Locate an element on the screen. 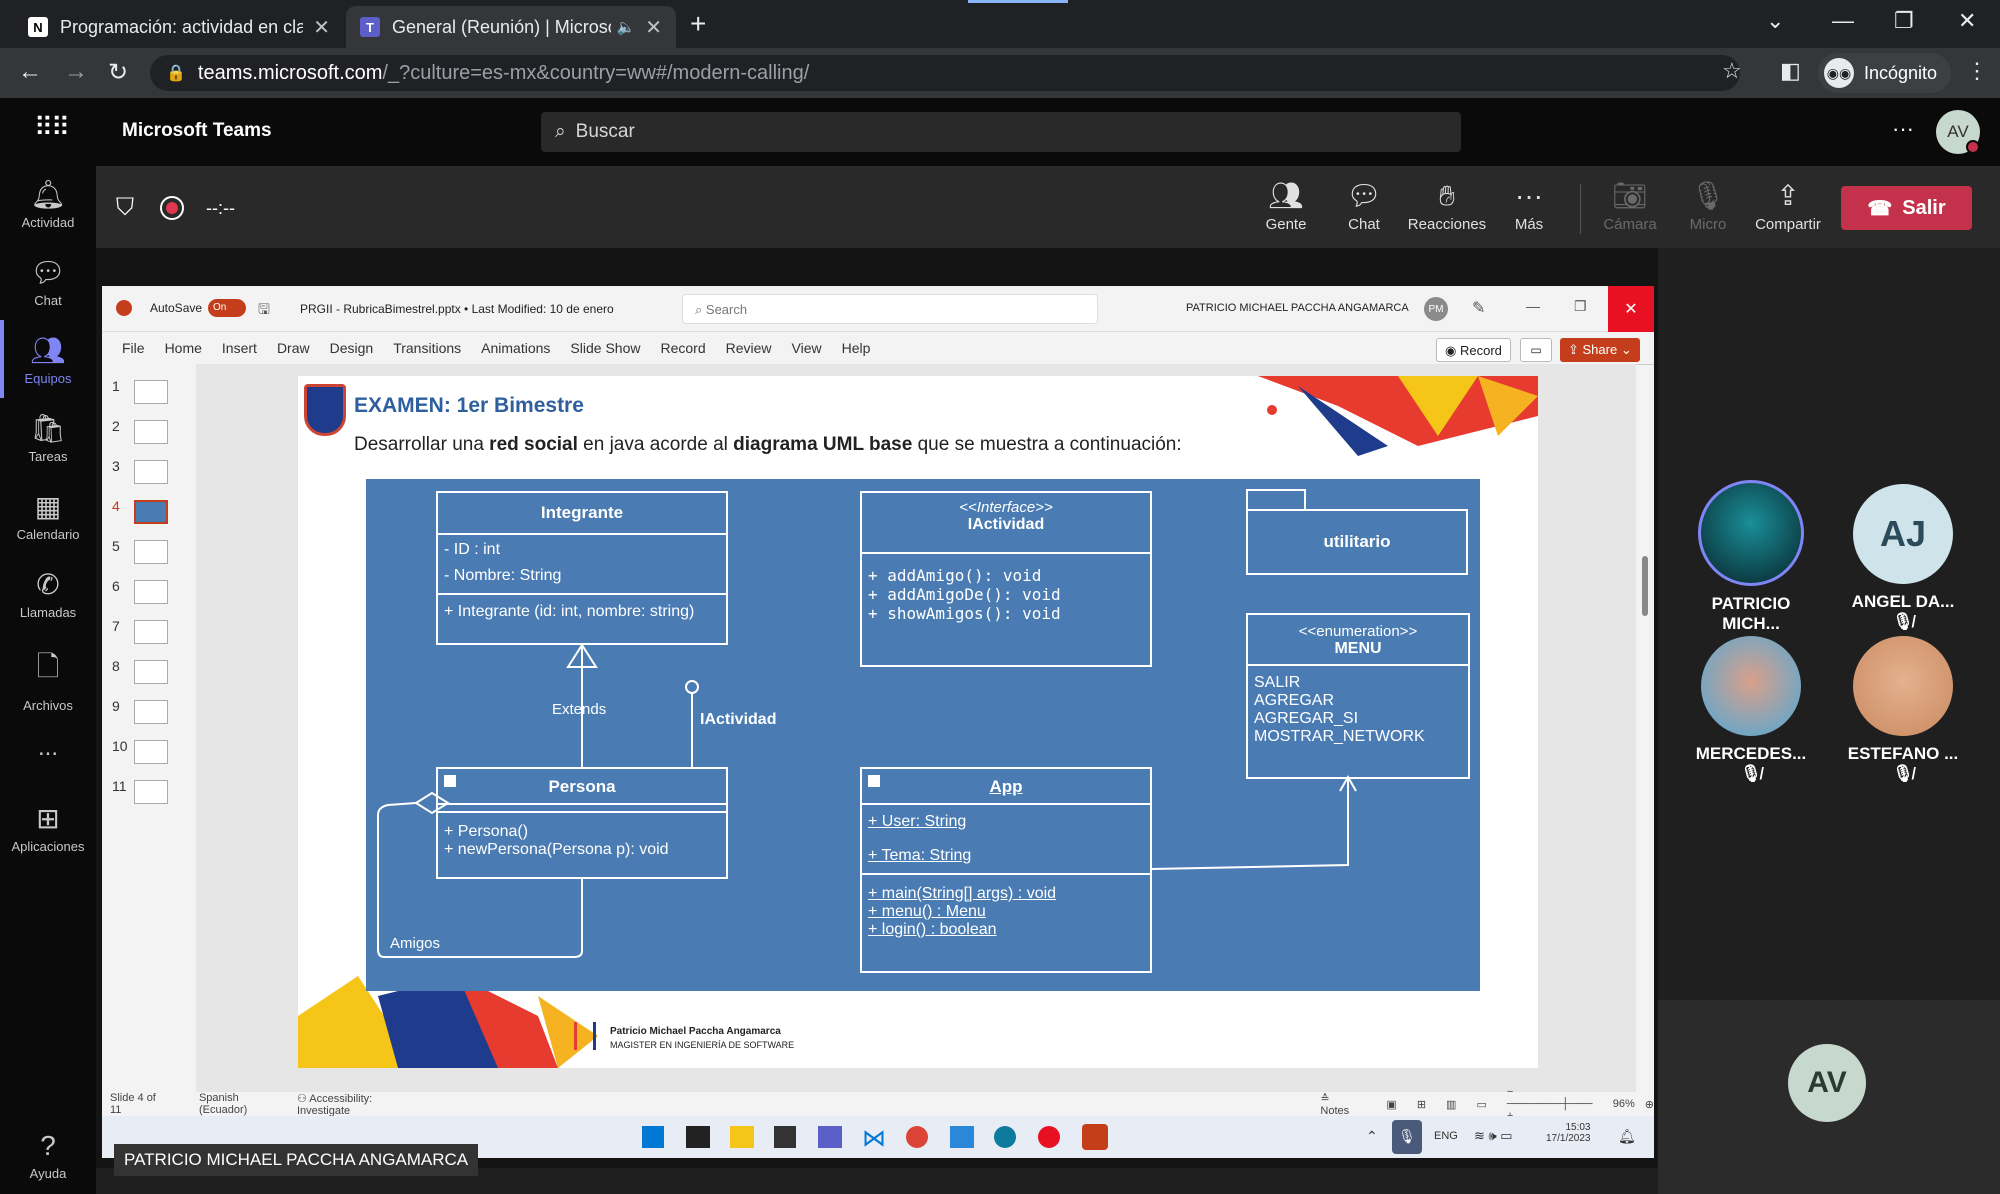 This screenshot has height=1194, width=2000. powerpoint-icon is located at coordinates (1095, 1137).